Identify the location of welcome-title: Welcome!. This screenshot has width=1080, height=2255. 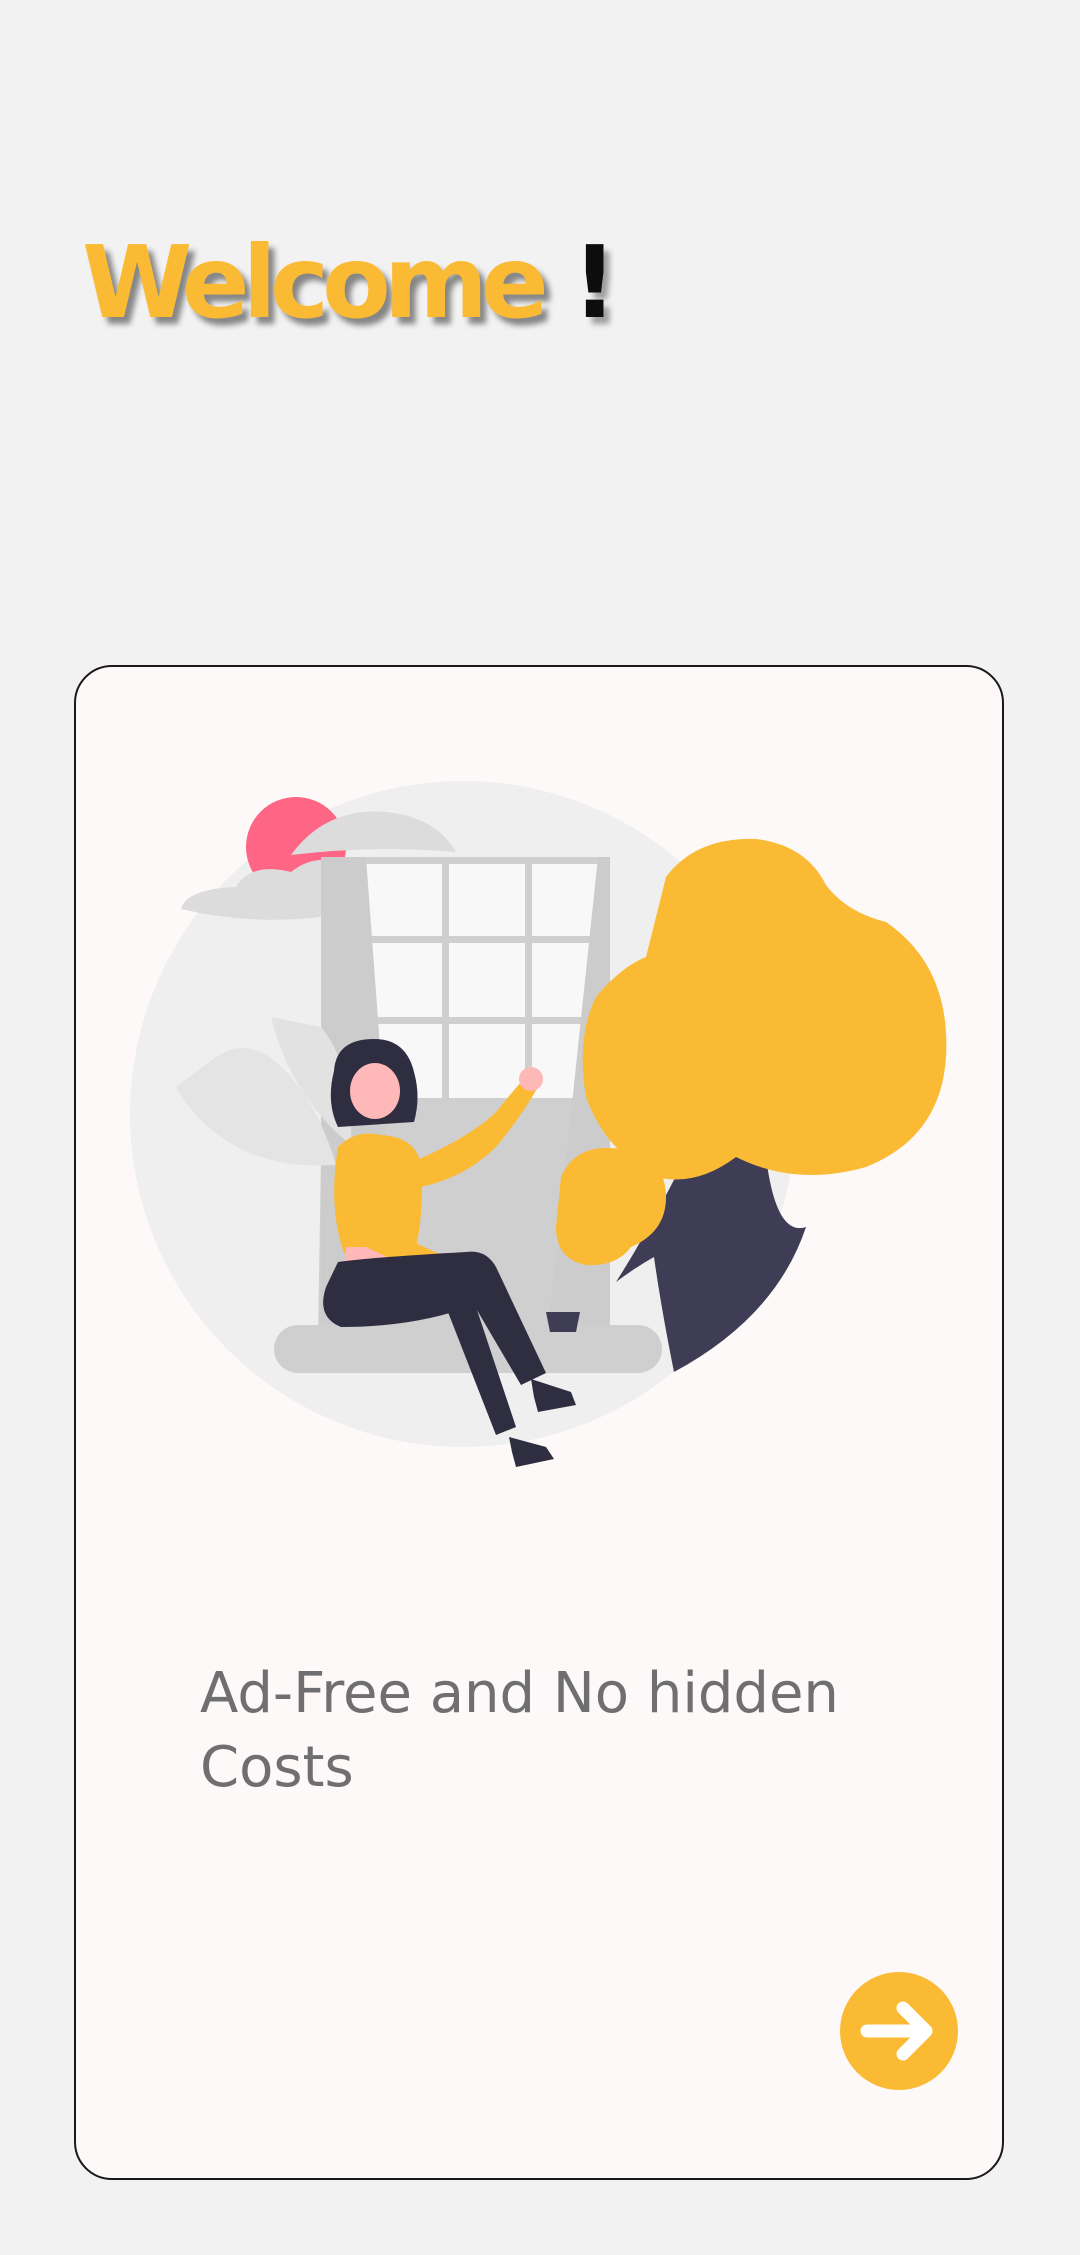
(349, 283).